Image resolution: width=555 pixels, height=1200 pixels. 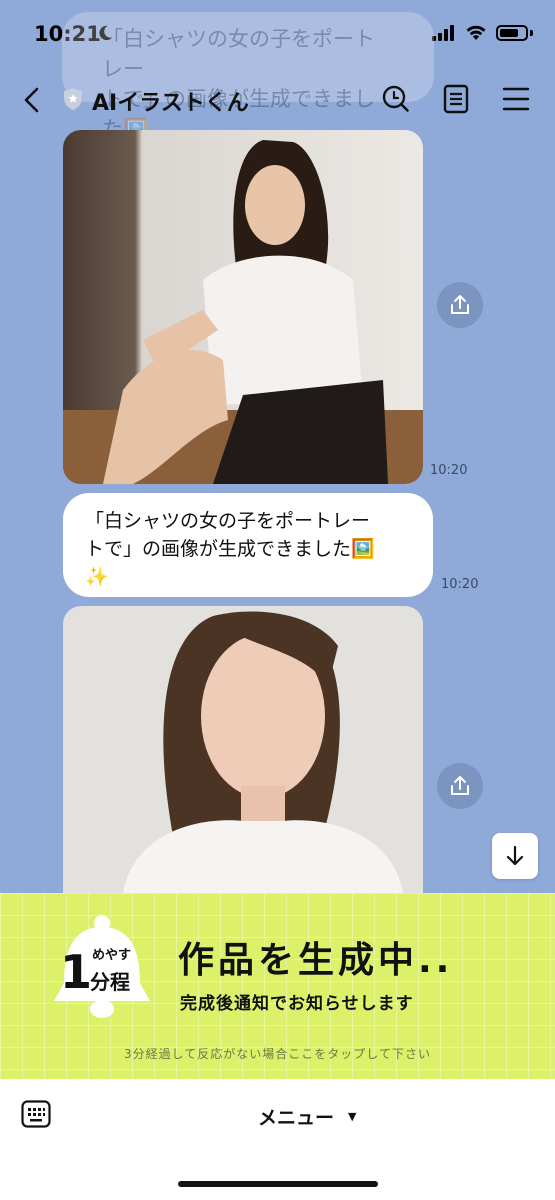 I want to click on message-line-2: トで」の画像が生成できました🖼️, so click(x=230, y=549).